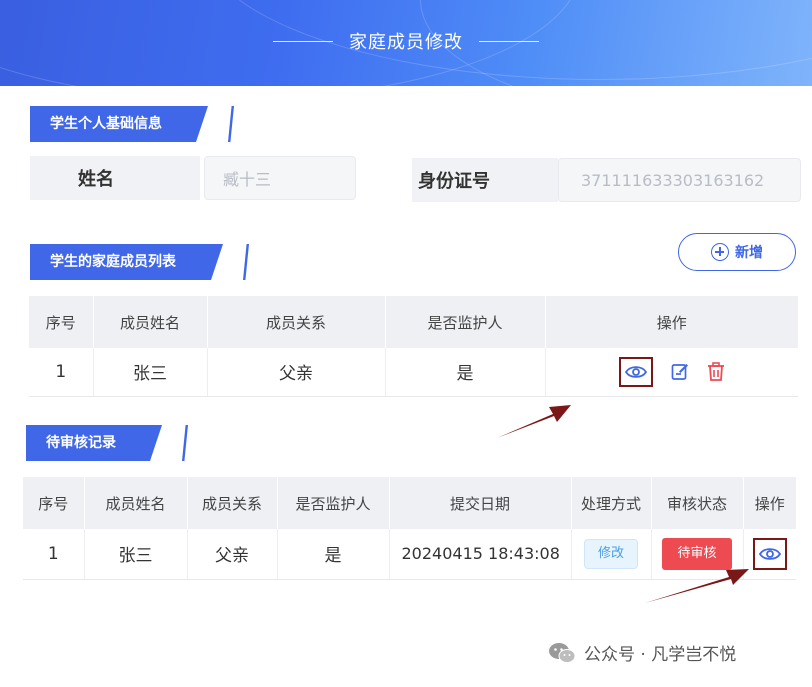 The width and height of the screenshot is (812, 687). I want to click on page-title: 家庭成员修改, so click(406, 42).